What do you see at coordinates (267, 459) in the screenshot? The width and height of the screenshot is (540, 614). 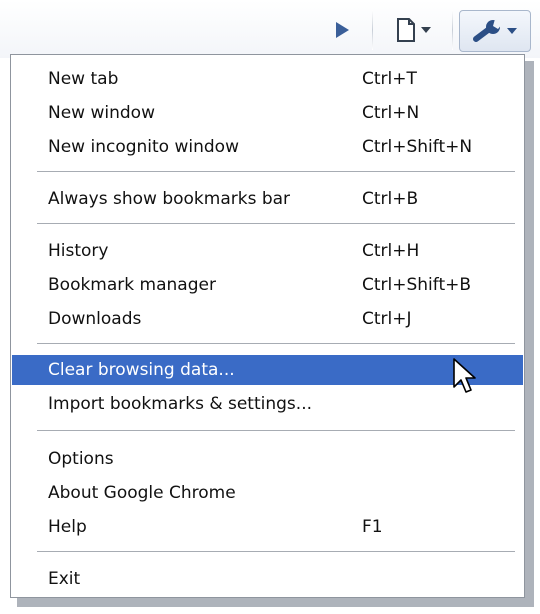 I see `menu-item-options: Options` at bounding box center [267, 459].